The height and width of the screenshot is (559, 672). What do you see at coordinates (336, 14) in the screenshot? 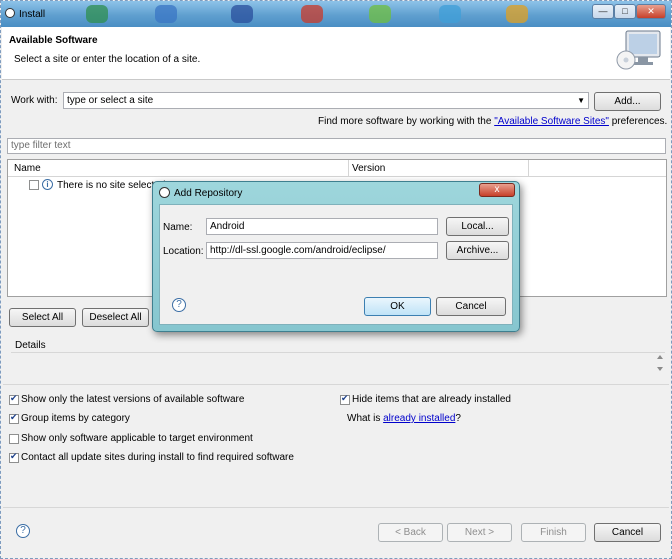
I see `title-bar: Install — □ ✕` at bounding box center [336, 14].